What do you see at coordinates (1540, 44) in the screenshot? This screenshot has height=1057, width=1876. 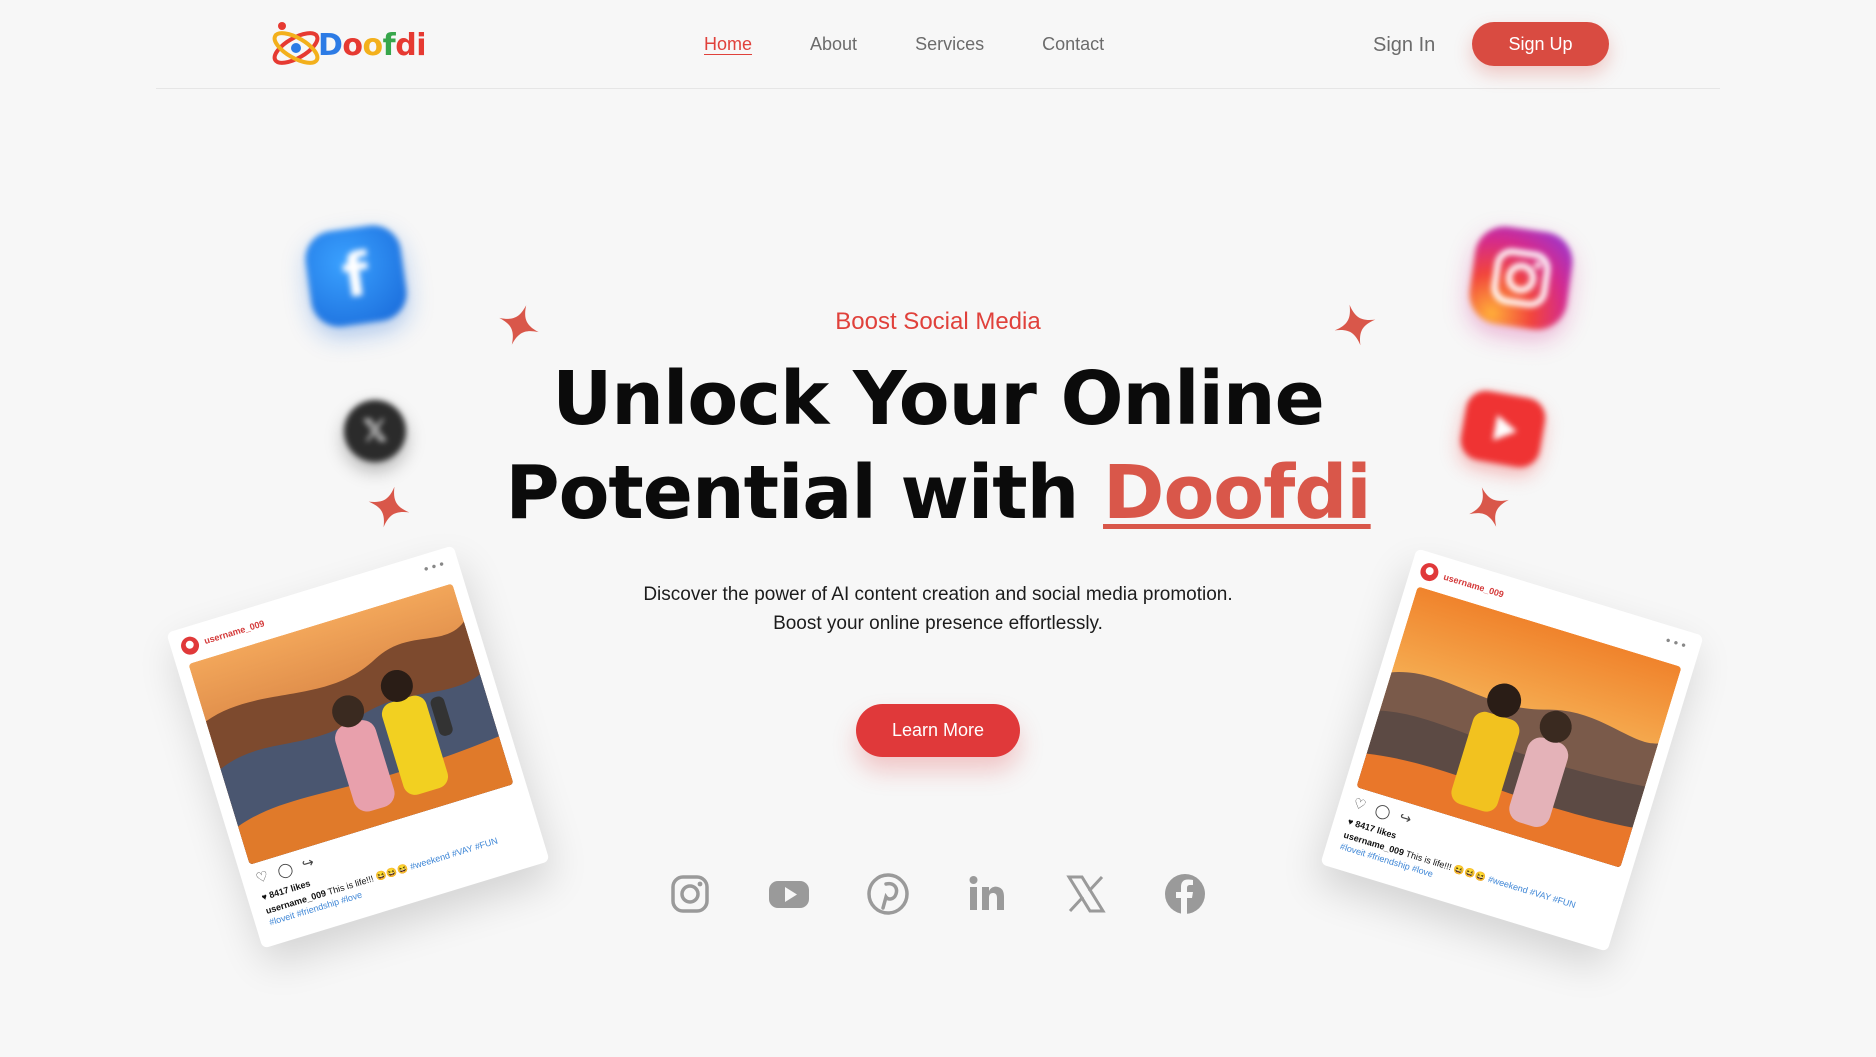 I see `sign-up-button: Sign Up` at bounding box center [1540, 44].